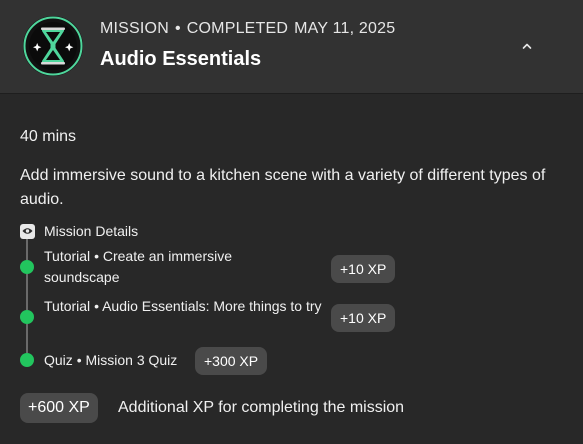 The width and height of the screenshot is (583, 444). Describe the element at coordinates (27, 231) in the screenshot. I see `eye-icon` at that location.